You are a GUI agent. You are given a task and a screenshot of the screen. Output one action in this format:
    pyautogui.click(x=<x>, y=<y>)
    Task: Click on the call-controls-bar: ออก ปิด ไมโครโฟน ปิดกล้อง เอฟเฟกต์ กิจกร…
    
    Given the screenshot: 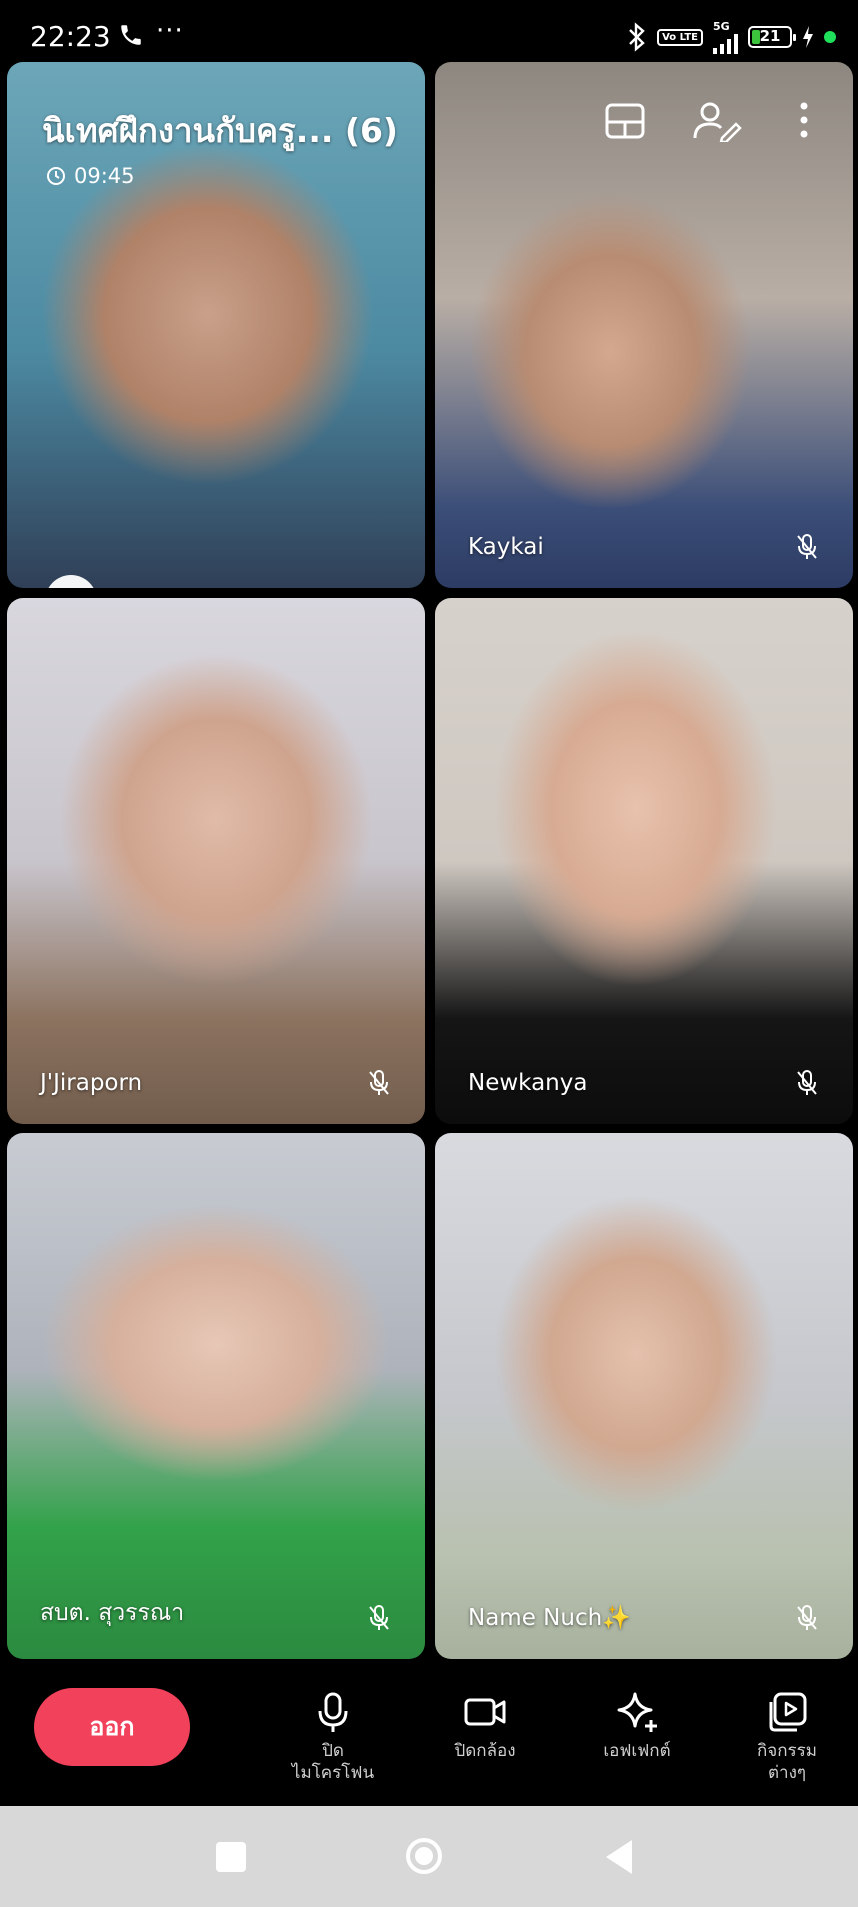 What is the action you would take?
    pyautogui.click(x=429, y=1737)
    